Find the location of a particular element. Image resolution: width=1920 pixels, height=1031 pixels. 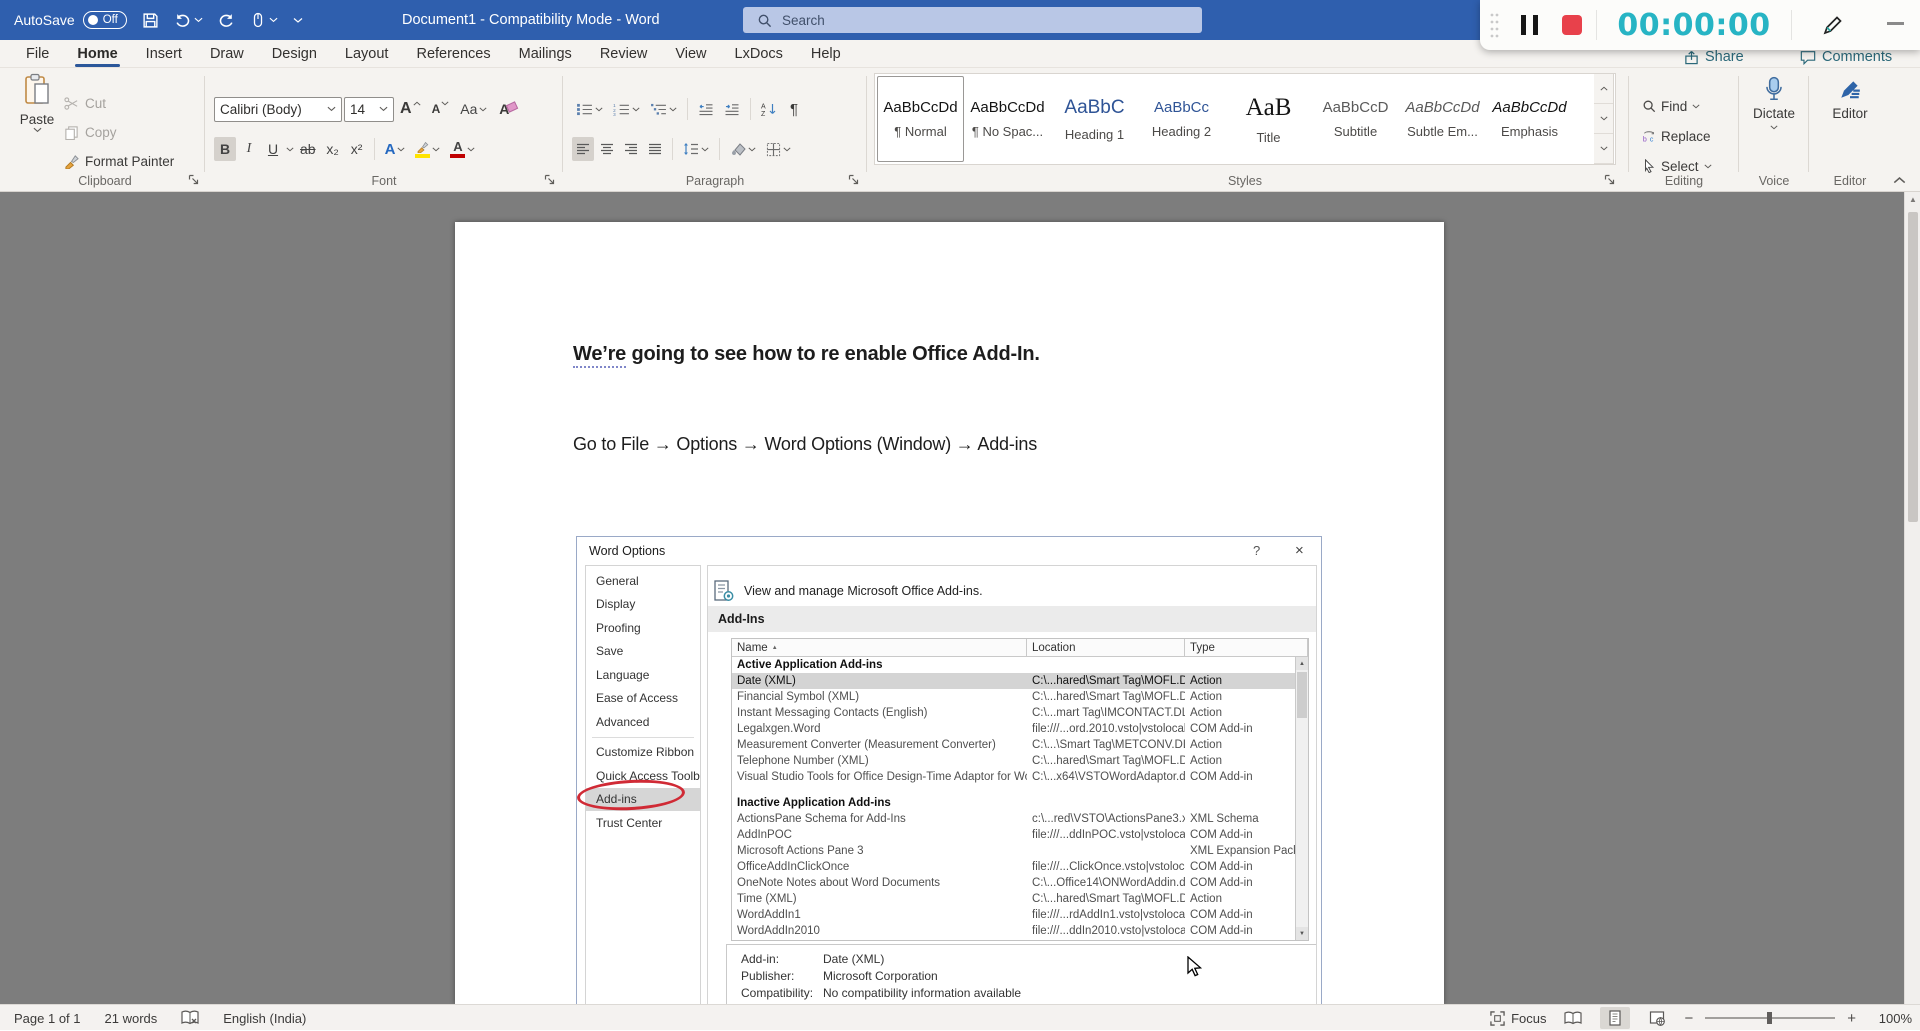

change-case-button: Aa is located at coordinates (473, 109).